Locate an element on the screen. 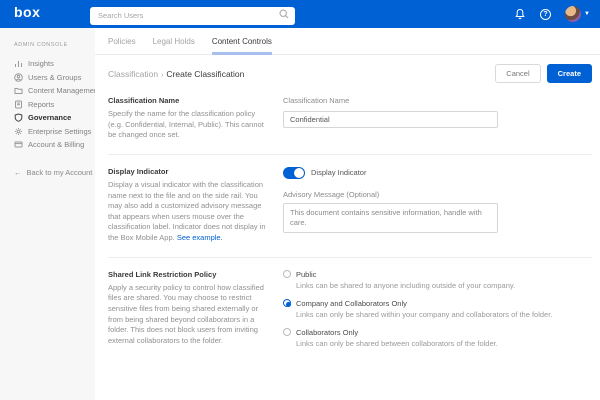  avatar is located at coordinates (573, 14).